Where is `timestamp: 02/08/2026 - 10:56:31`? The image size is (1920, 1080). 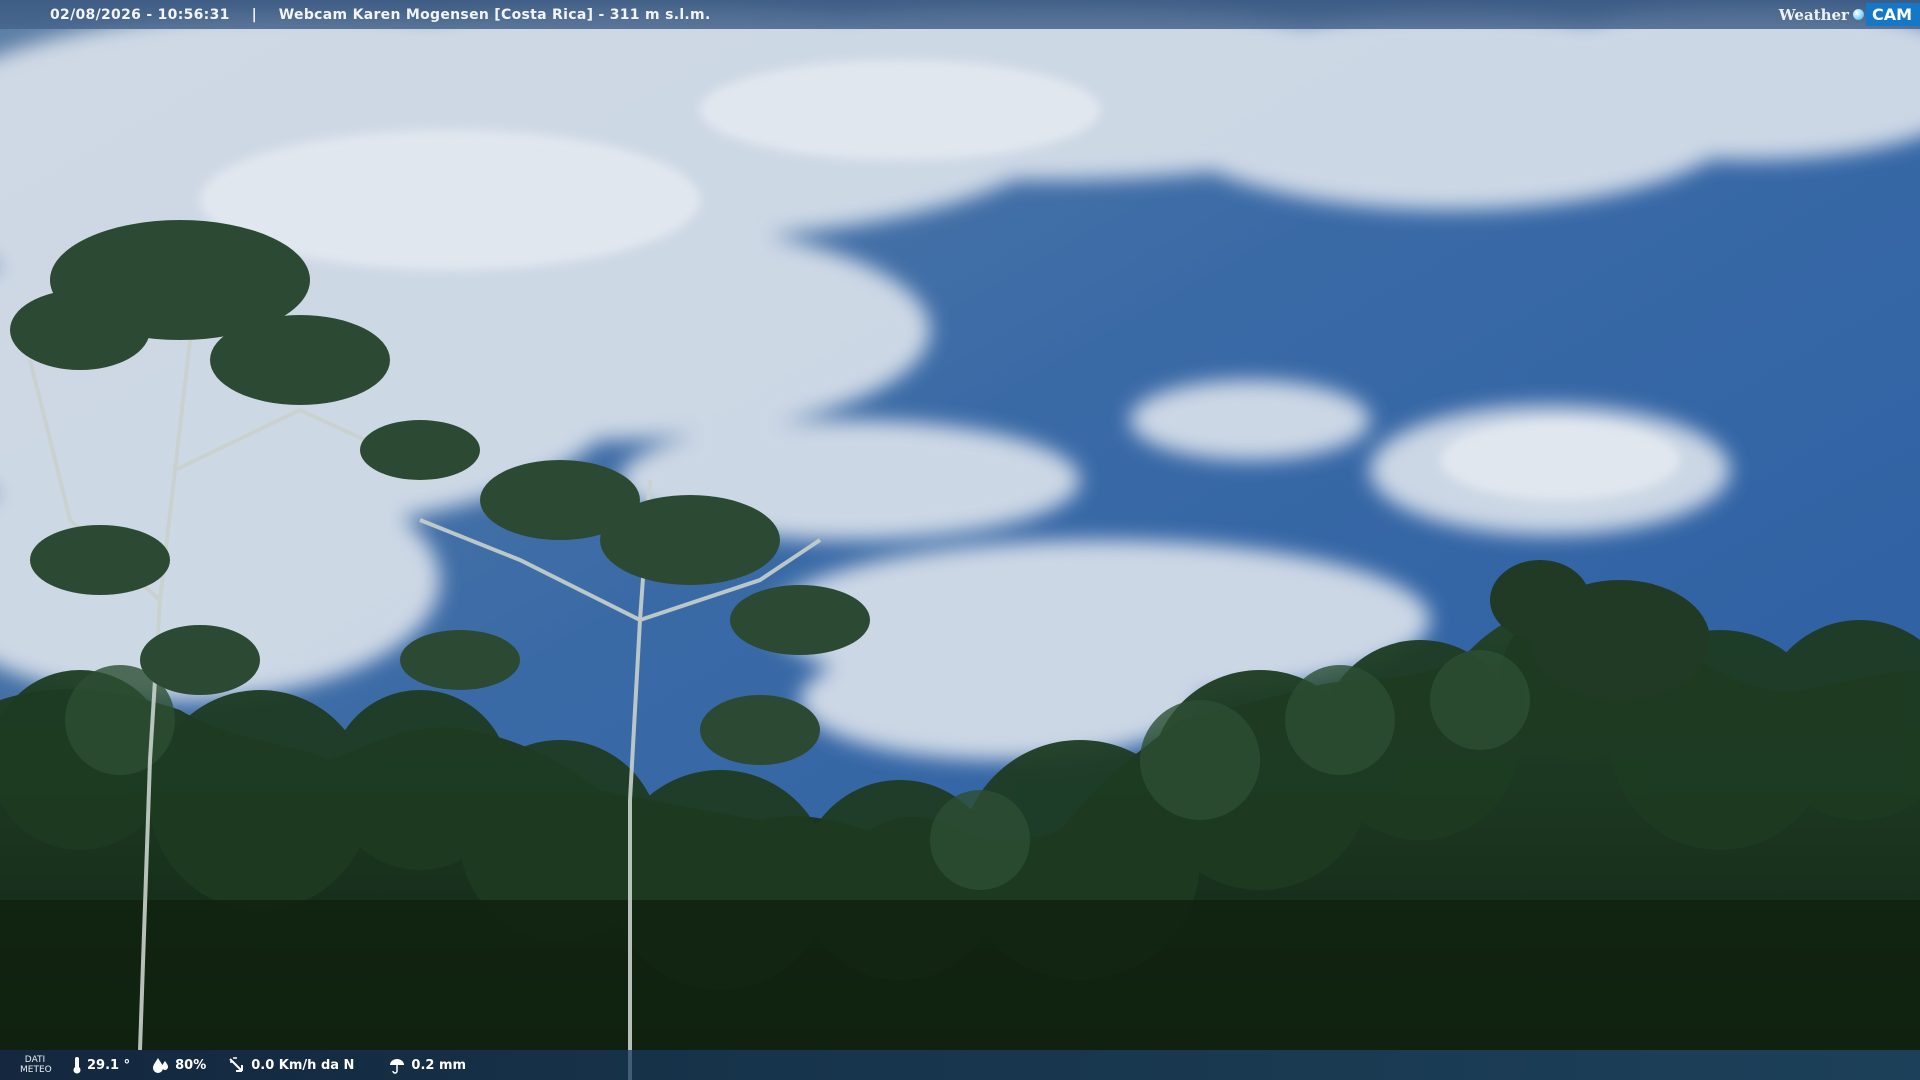 timestamp: 02/08/2026 - 10:56:31 is located at coordinates (140, 14).